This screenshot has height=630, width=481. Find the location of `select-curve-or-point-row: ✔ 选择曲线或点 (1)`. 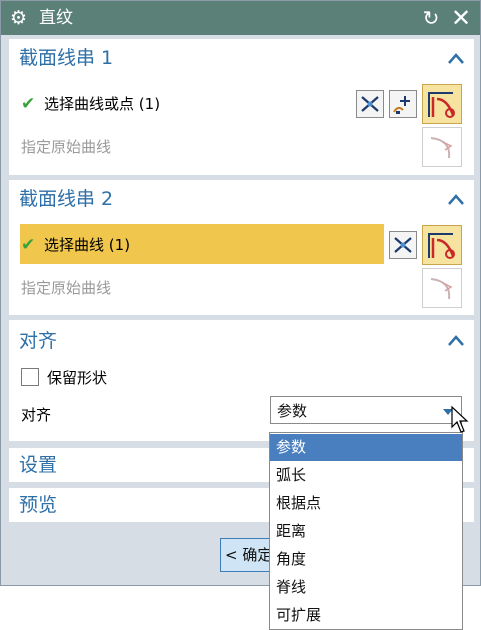

select-curve-or-point-row: ✔ 选择曲线或点 (1) is located at coordinates (90, 104).